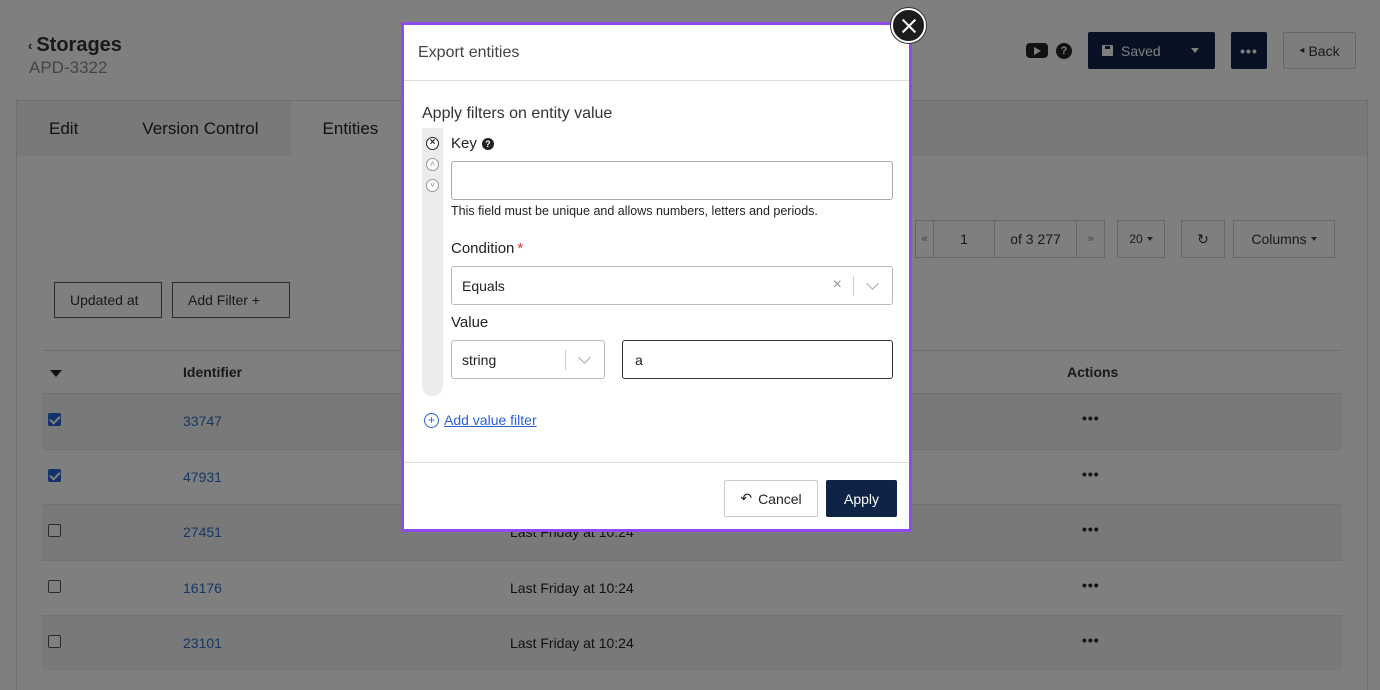 The height and width of the screenshot is (690, 1380). I want to click on condition-label-text: Condition, so click(483, 248).